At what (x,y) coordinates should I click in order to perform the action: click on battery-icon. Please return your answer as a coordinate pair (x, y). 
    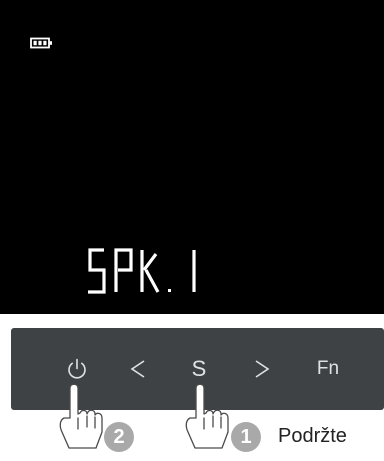
    Looking at the image, I should click on (41, 43).